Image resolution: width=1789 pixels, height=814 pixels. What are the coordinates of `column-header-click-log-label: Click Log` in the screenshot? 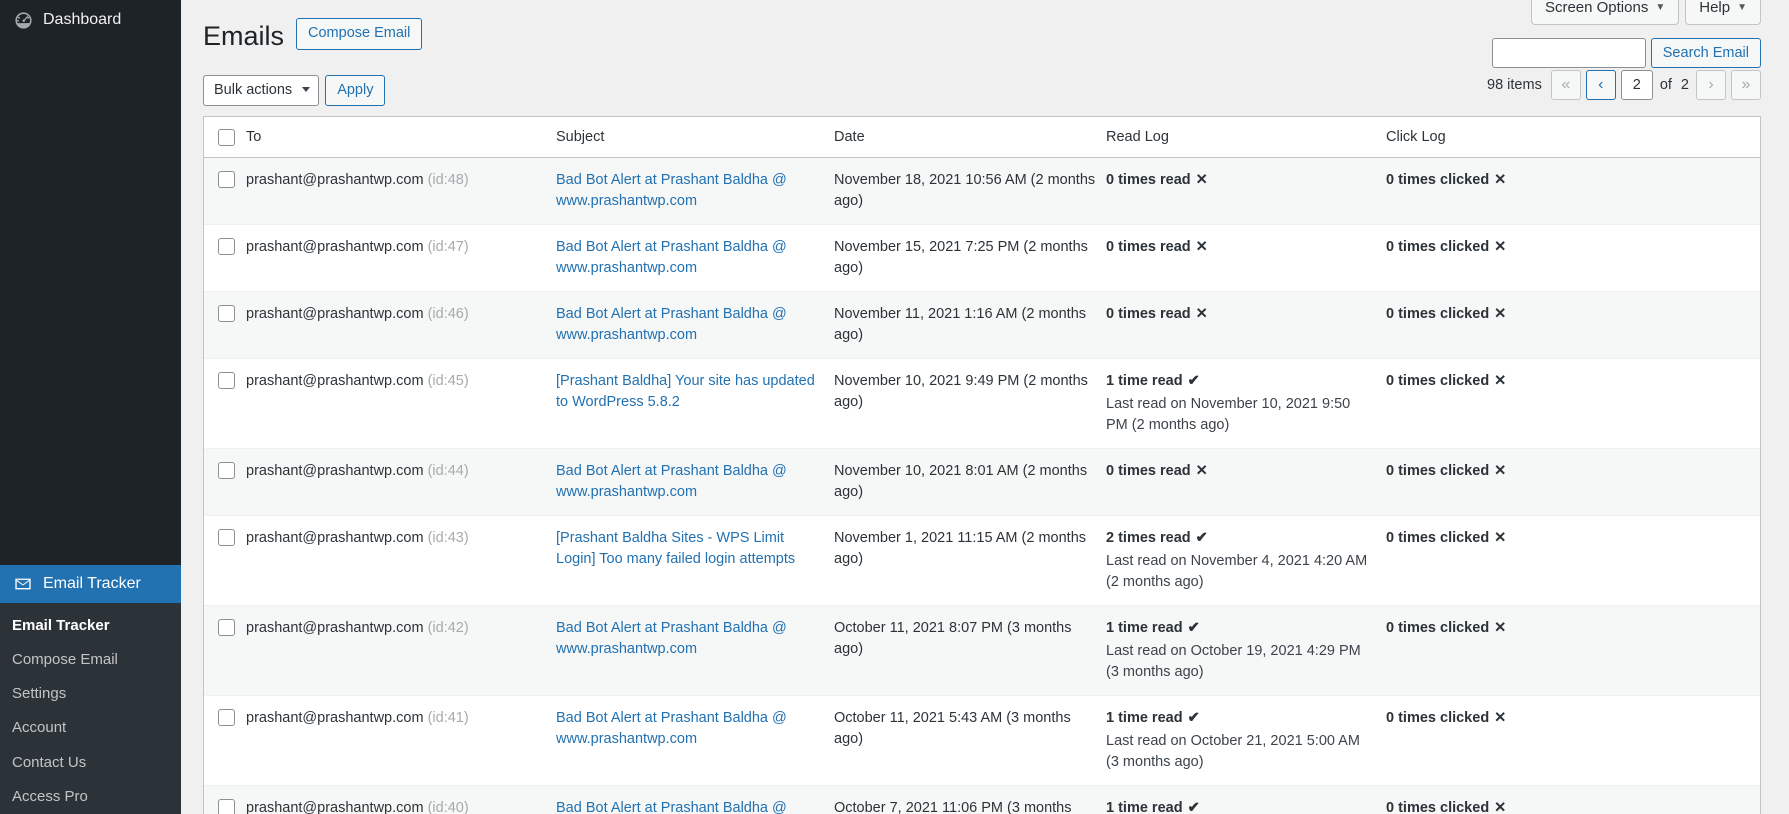 It's located at (1416, 137).